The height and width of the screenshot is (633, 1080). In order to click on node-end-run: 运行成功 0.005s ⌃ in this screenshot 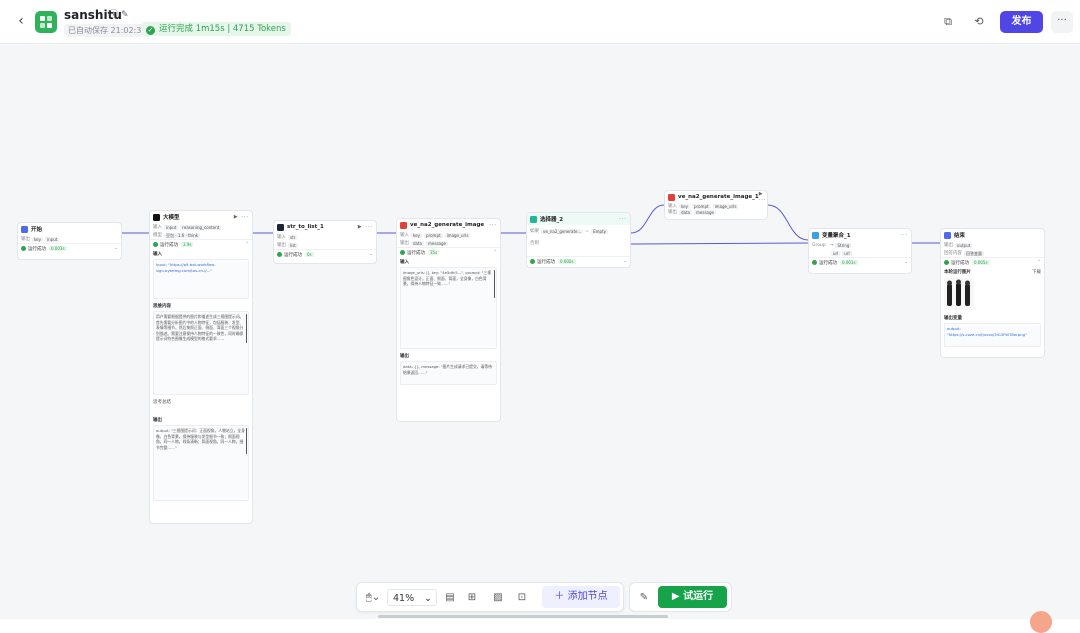, I will do `click(992, 262)`.